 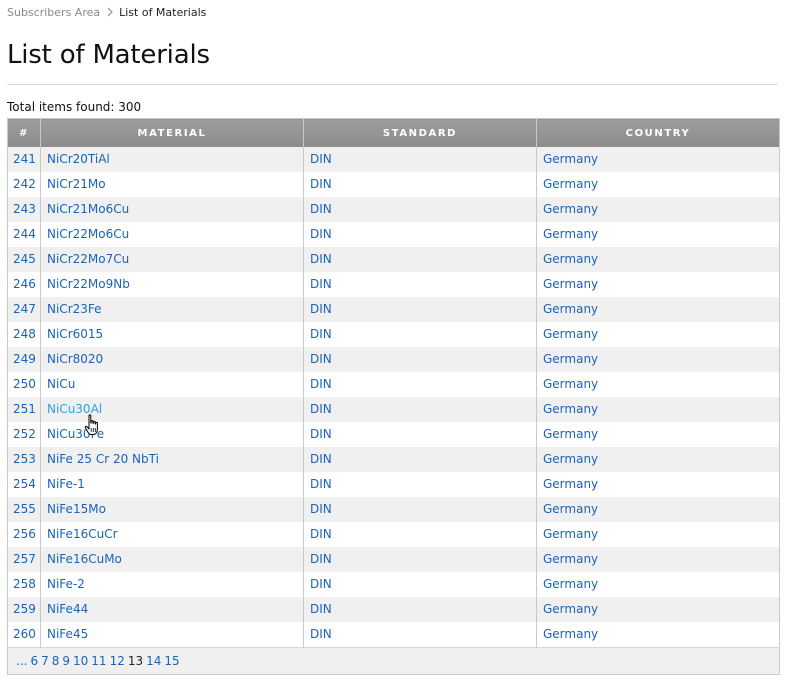 What do you see at coordinates (24, 634) in the screenshot?
I see `num-link: 260` at bounding box center [24, 634].